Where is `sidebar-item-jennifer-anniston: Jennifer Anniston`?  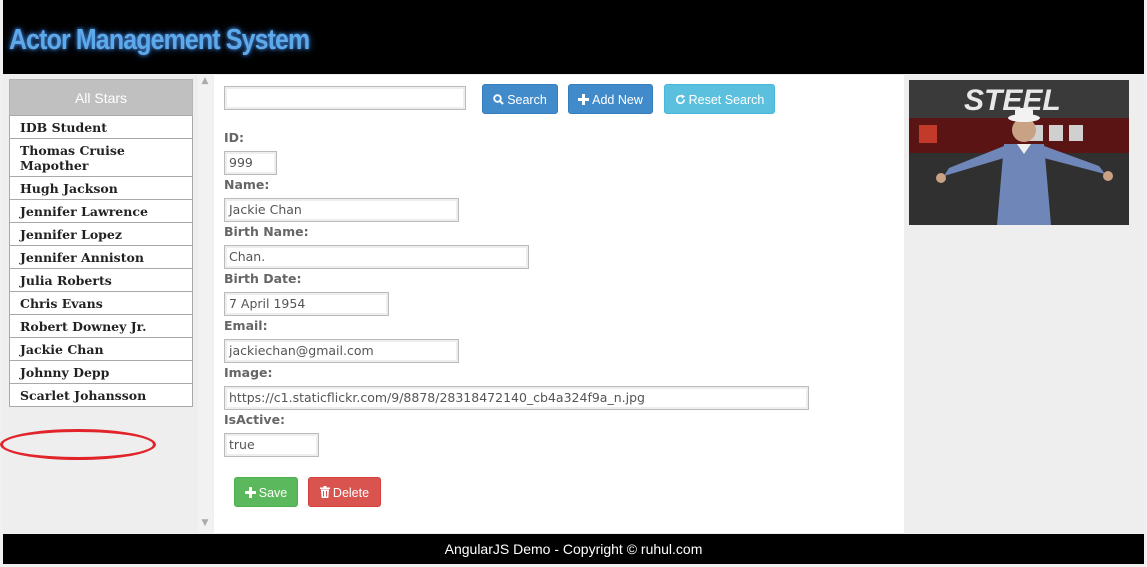 sidebar-item-jennifer-anniston: Jennifer Anniston is located at coordinates (101, 257).